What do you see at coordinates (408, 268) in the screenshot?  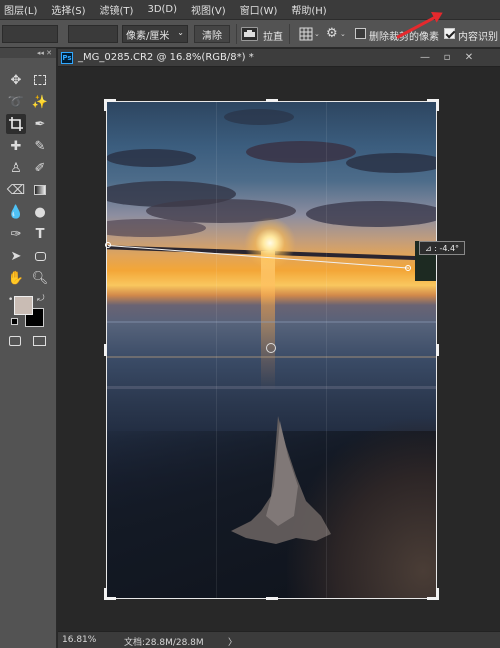 I see `straighten-end-point` at bounding box center [408, 268].